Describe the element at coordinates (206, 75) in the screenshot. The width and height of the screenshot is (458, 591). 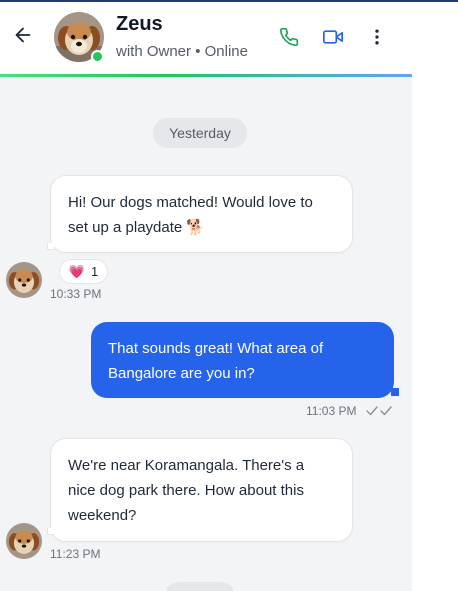
I see `header-accent-bar` at that location.